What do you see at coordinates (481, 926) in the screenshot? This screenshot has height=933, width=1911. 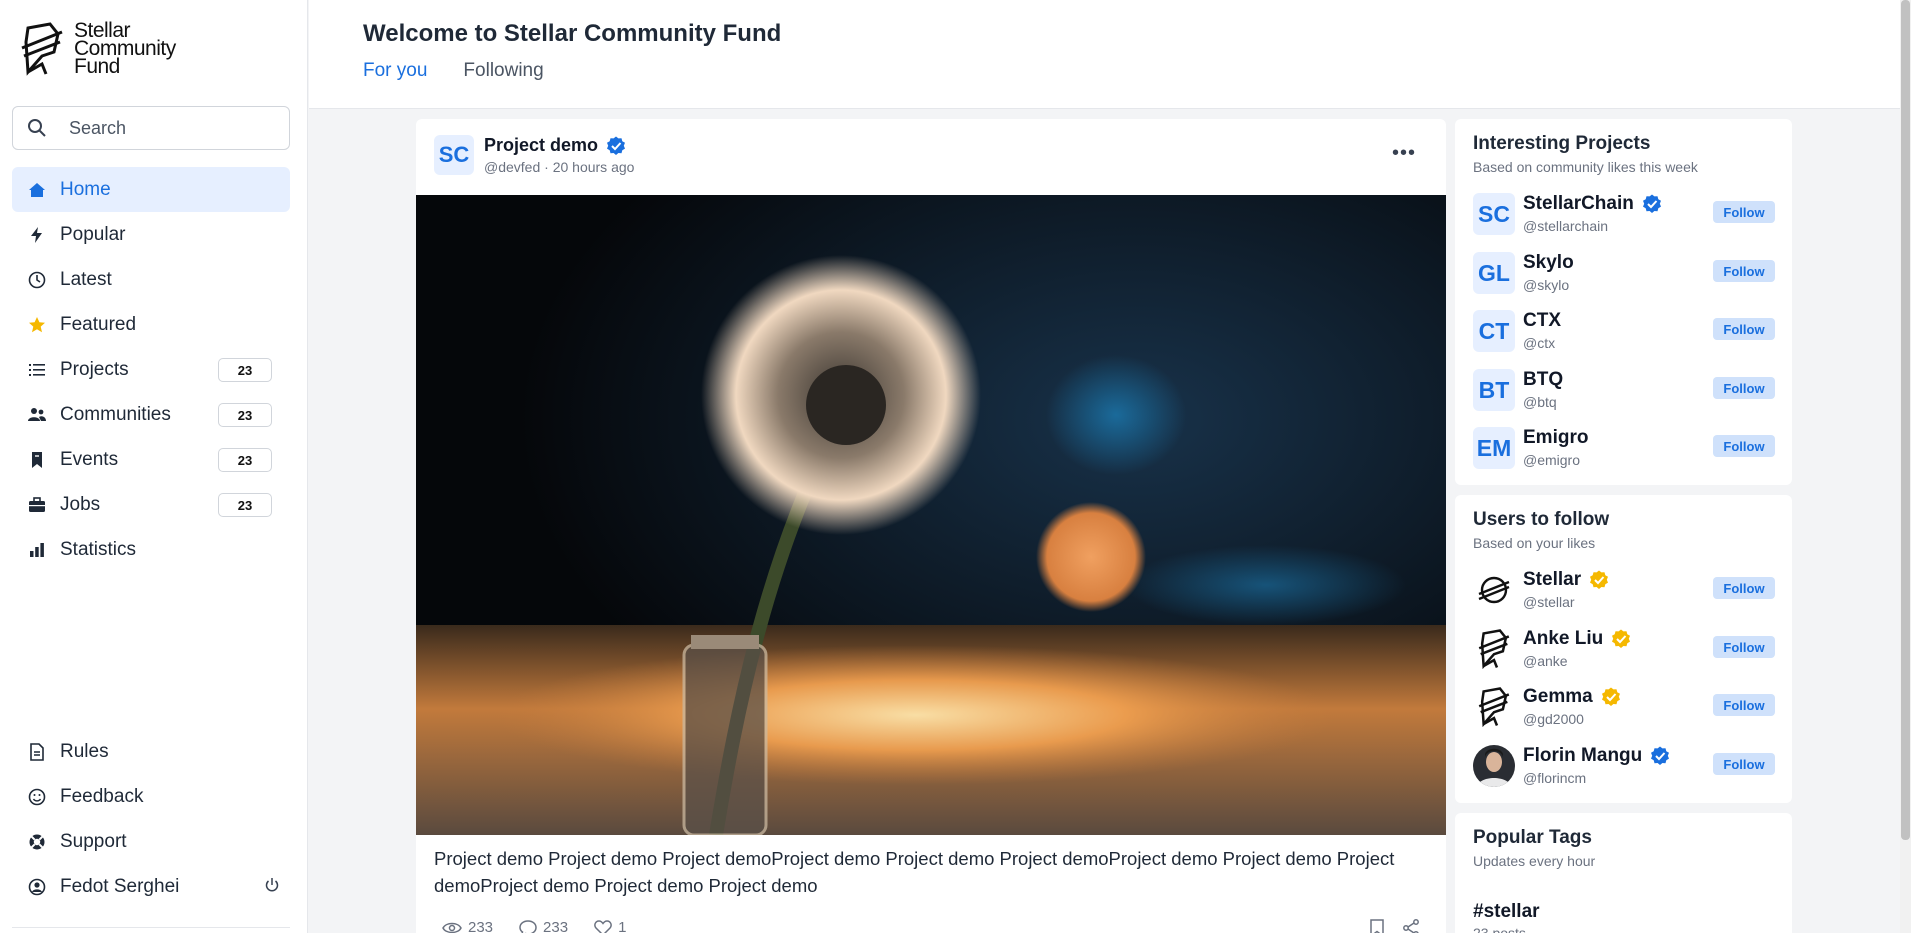 I see `views-count: 233` at bounding box center [481, 926].